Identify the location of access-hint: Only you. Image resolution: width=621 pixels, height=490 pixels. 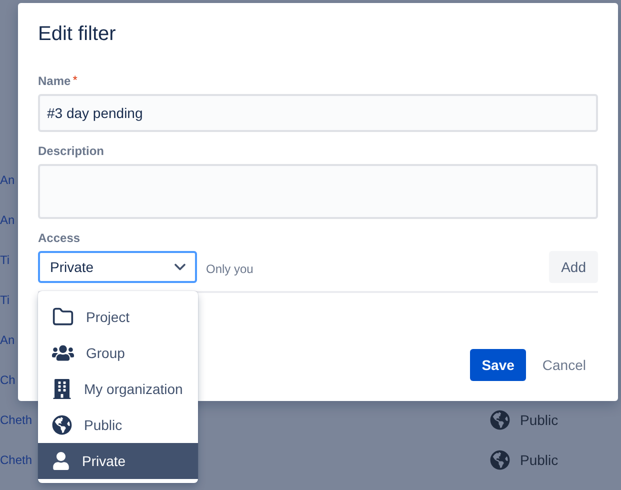
(230, 269).